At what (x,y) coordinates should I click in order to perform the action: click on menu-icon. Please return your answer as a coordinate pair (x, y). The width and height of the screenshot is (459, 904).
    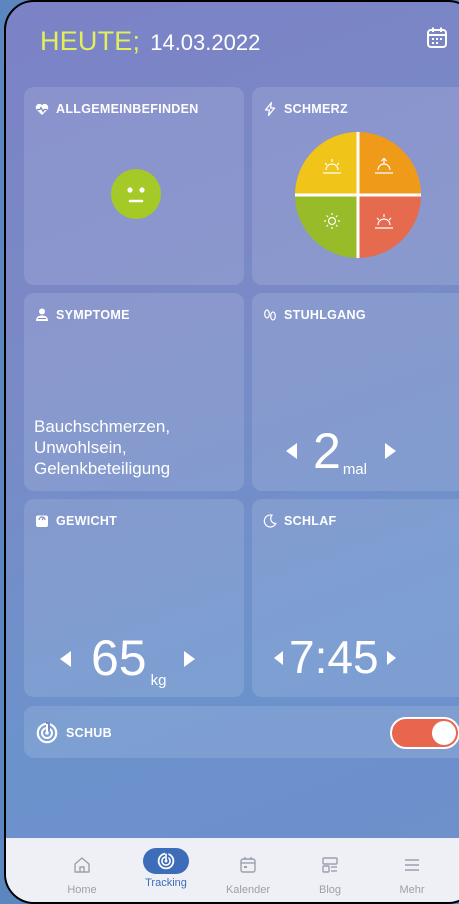
    Looking at the image, I should click on (412, 865).